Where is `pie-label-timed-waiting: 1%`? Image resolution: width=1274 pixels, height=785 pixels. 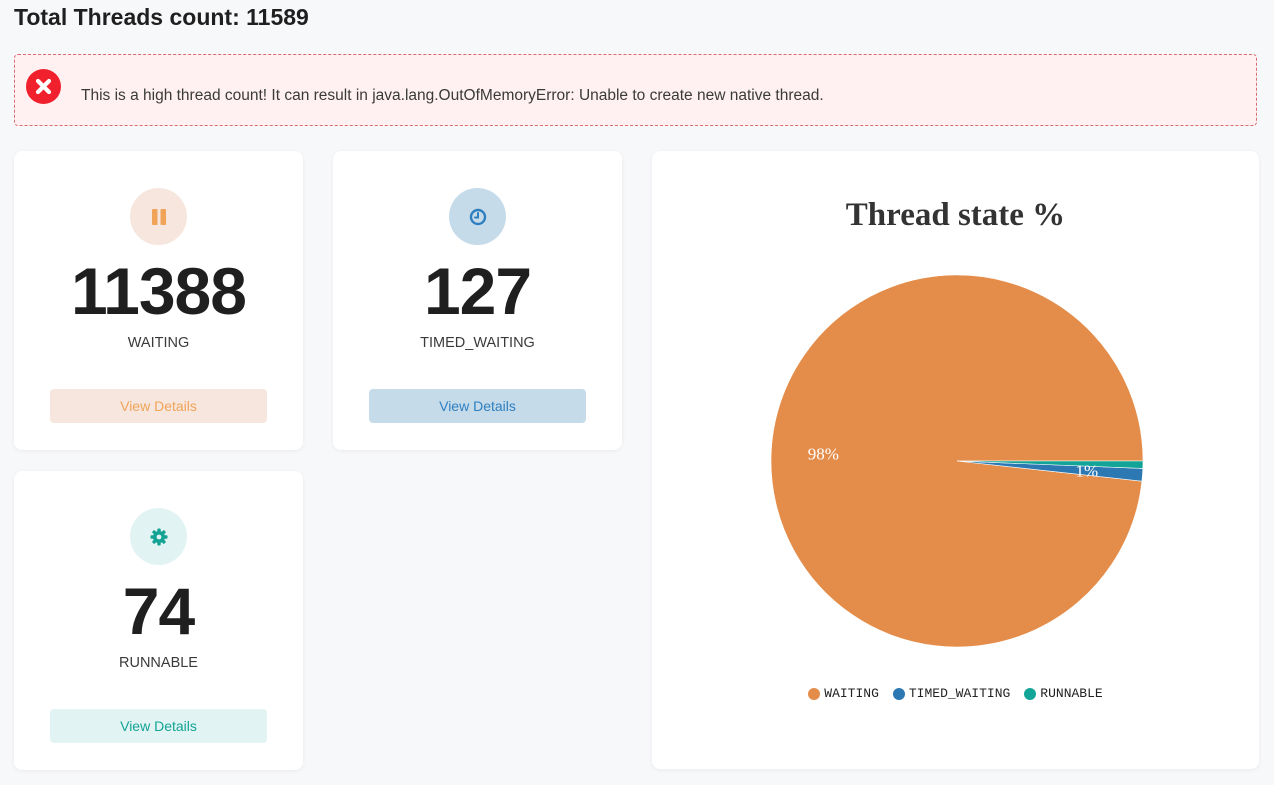 pie-label-timed-waiting: 1% is located at coordinates (1087, 471).